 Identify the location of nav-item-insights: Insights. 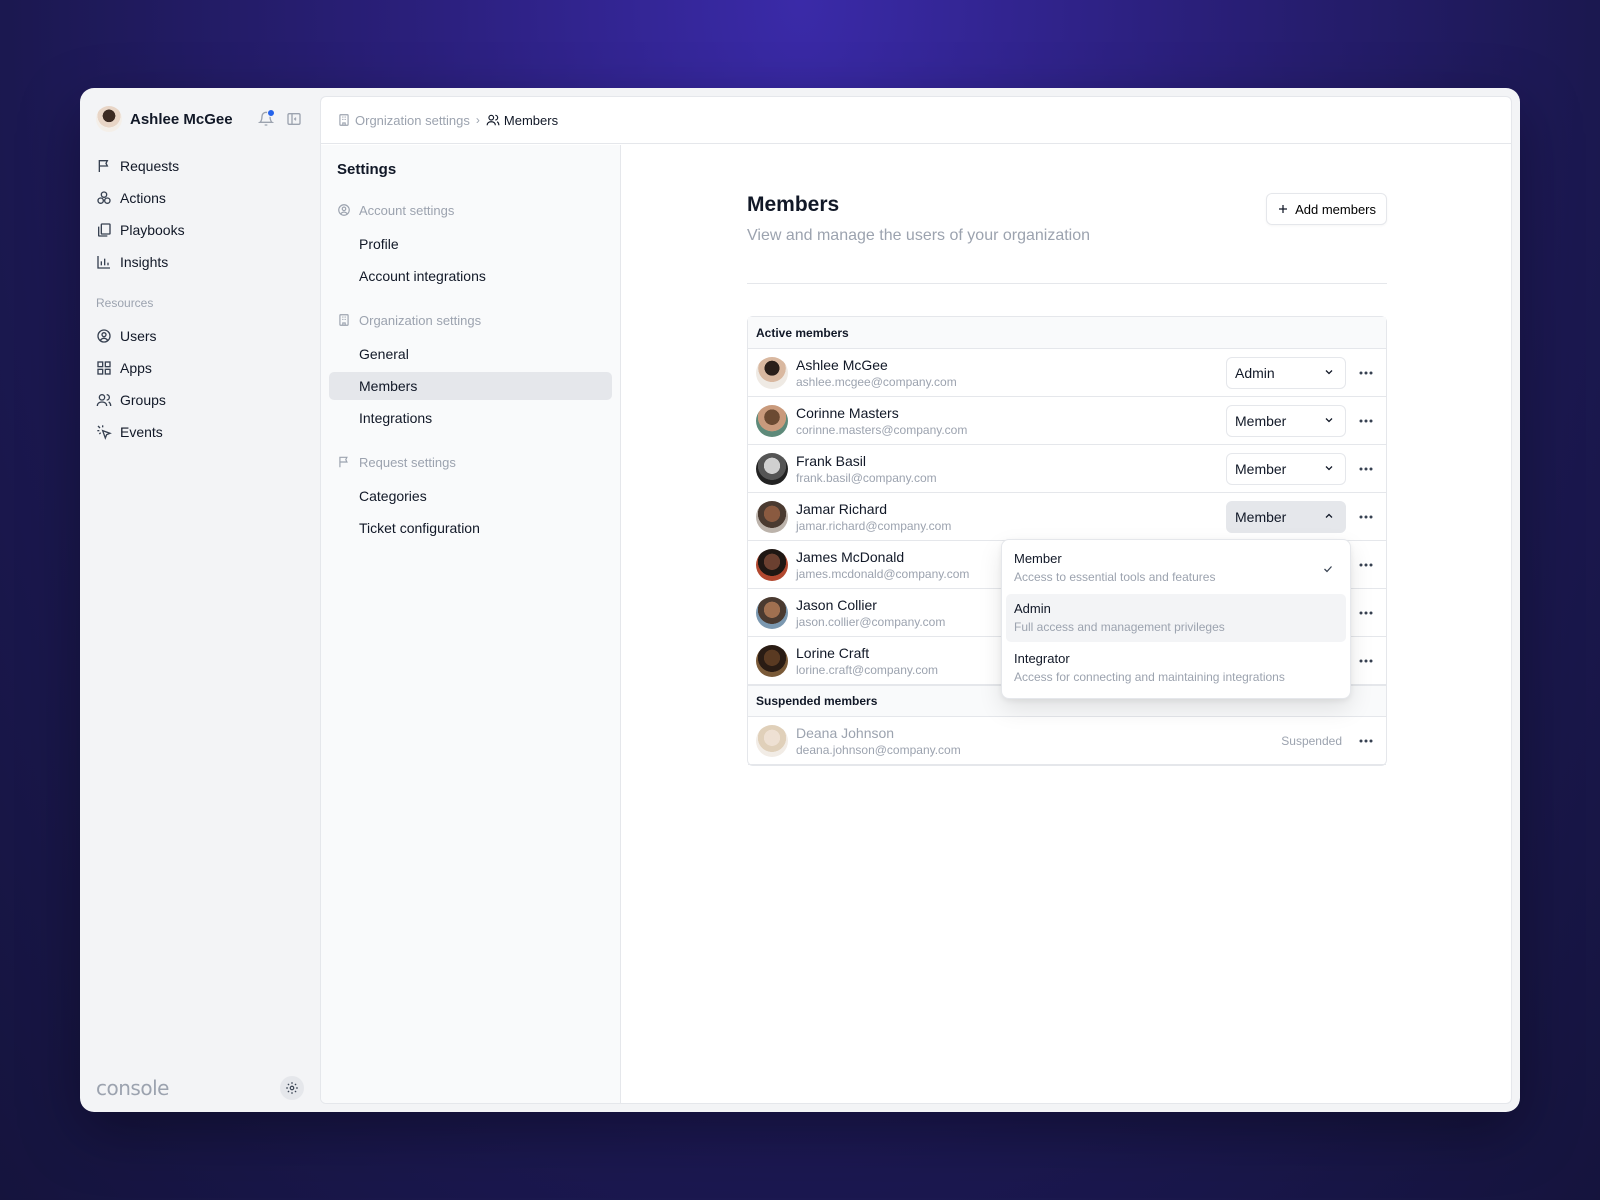
(200, 262).